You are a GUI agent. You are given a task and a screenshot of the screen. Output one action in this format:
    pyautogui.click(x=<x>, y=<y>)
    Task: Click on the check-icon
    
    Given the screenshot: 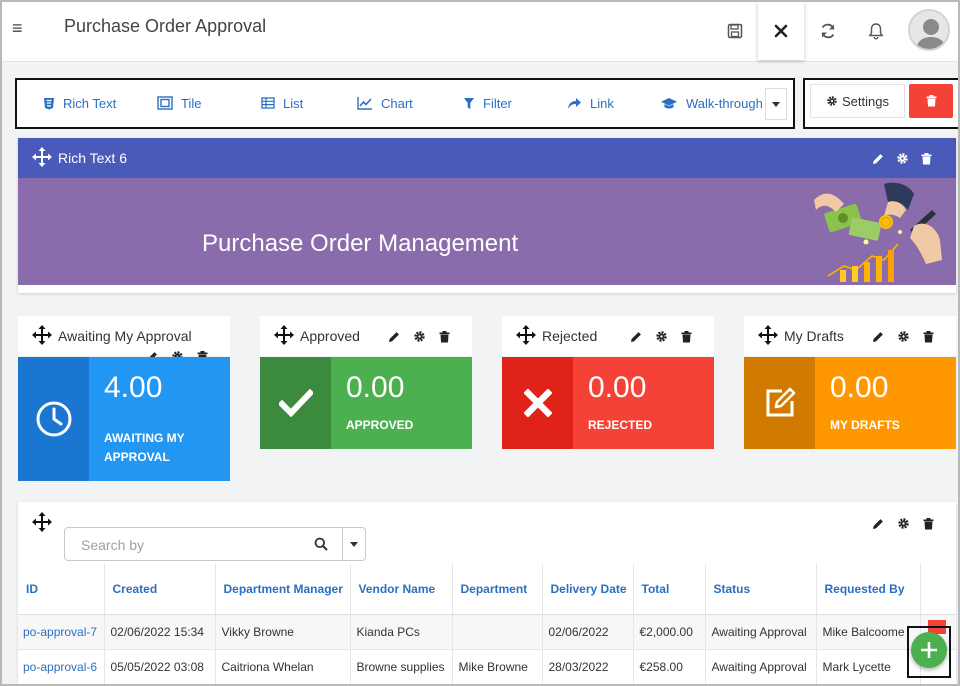 What is the action you would take?
    pyautogui.click(x=295, y=403)
    